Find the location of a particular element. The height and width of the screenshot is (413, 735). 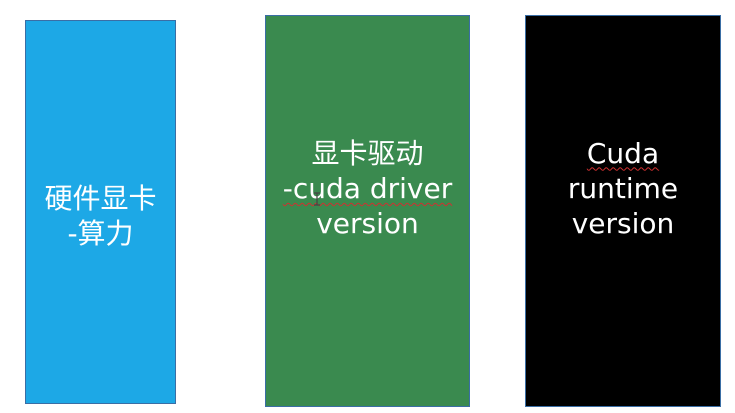

box-line: -cuda driver is located at coordinates (367, 188).